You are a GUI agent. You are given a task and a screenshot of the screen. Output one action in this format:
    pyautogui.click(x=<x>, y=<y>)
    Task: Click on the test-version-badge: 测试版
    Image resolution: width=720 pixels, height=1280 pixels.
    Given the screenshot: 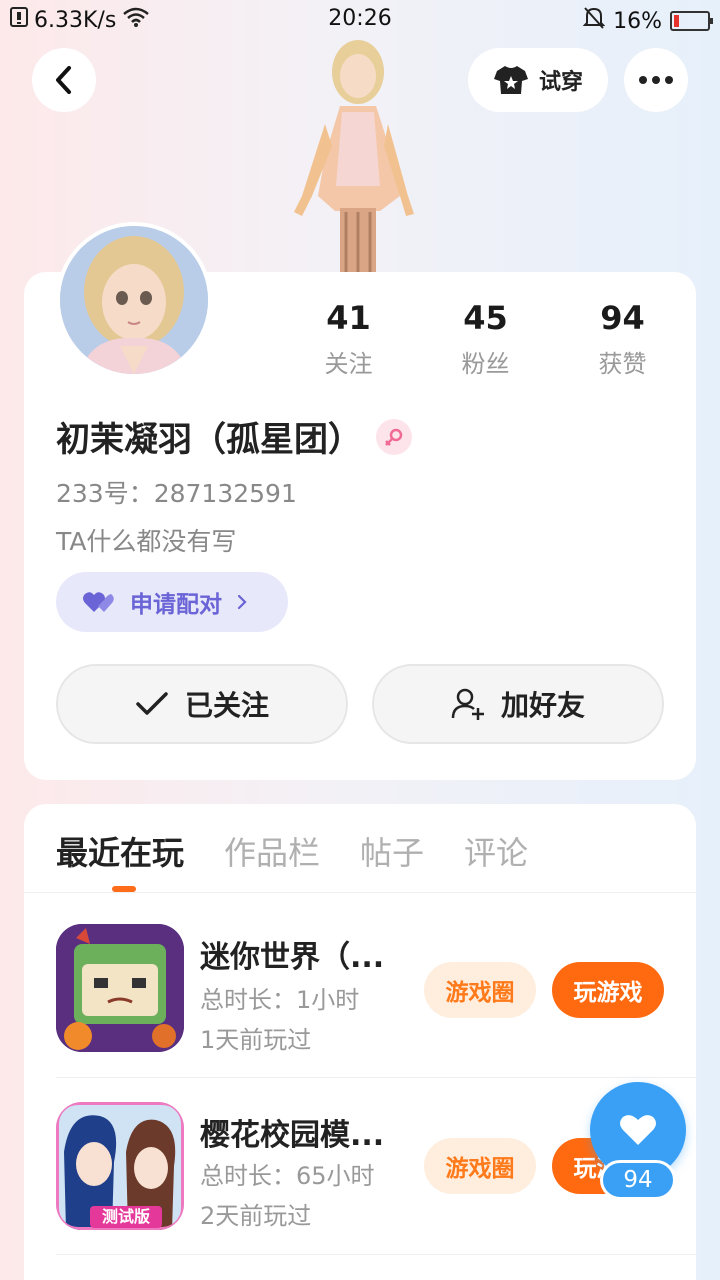 What is the action you would take?
    pyautogui.click(x=126, y=1217)
    